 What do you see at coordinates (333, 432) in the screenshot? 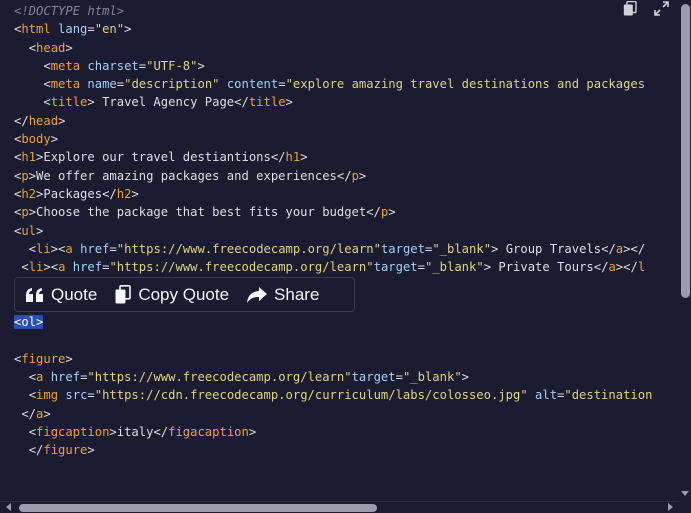
I see `code-line: <figcaption>italy</figacaption>` at bounding box center [333, 432].